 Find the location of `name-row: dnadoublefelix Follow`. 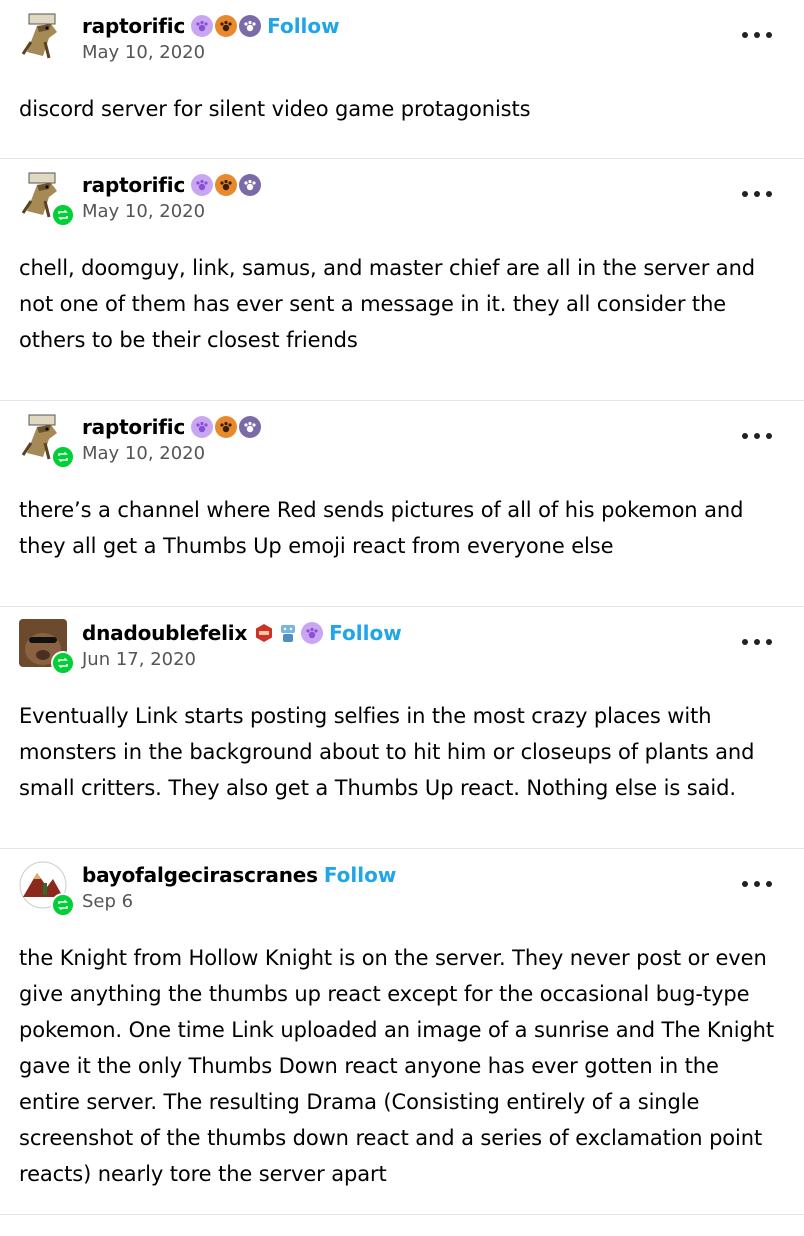

name-row: dnadoublefelix Follow is located at coordinates (242, 633).